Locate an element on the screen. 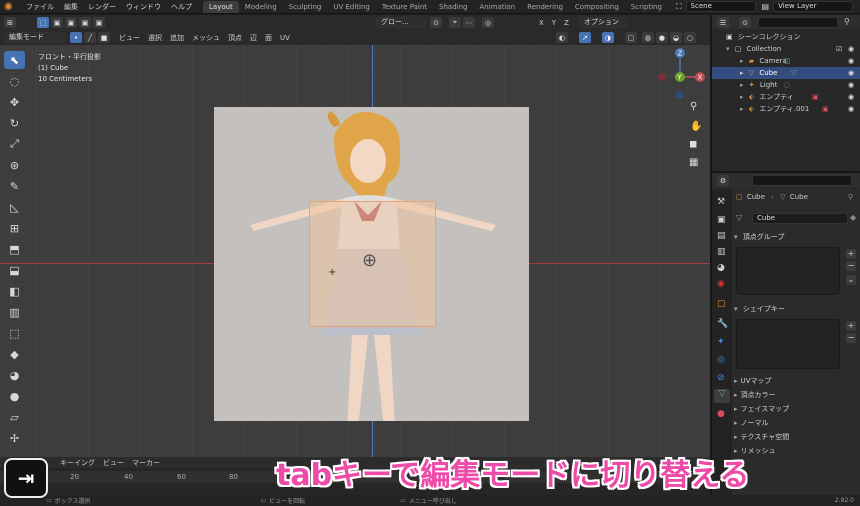 This screenshot has width=860, height=506. modifier-tab-icon: 🔧 is located at coordinates (722, 324).